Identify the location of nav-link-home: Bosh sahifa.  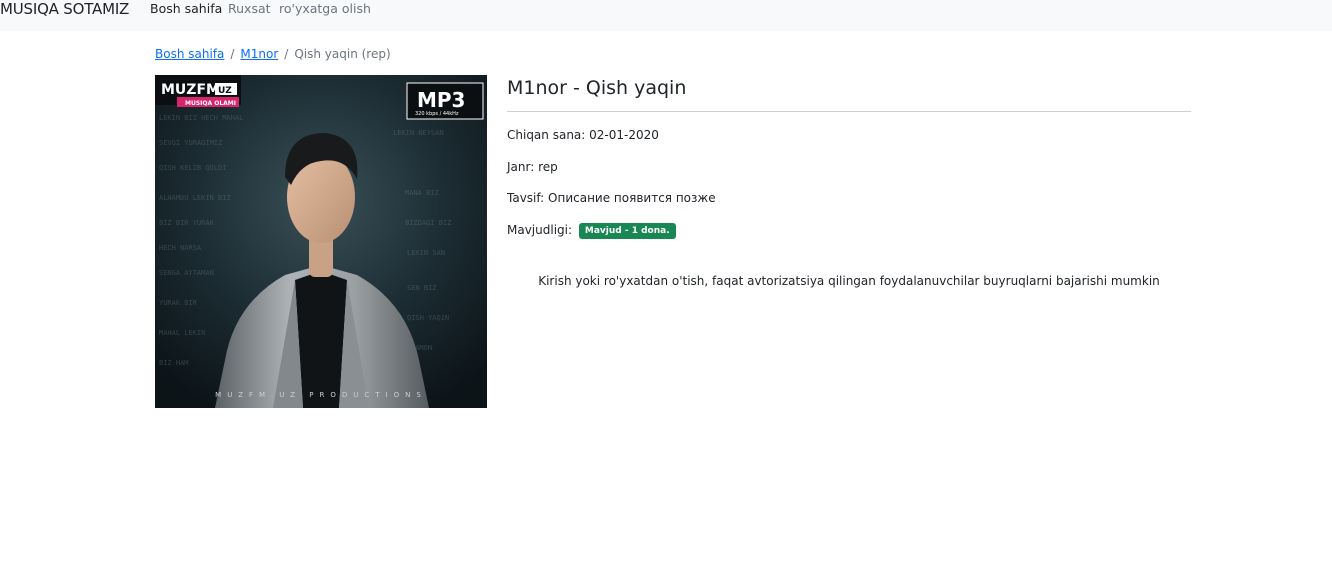
(186, 9).